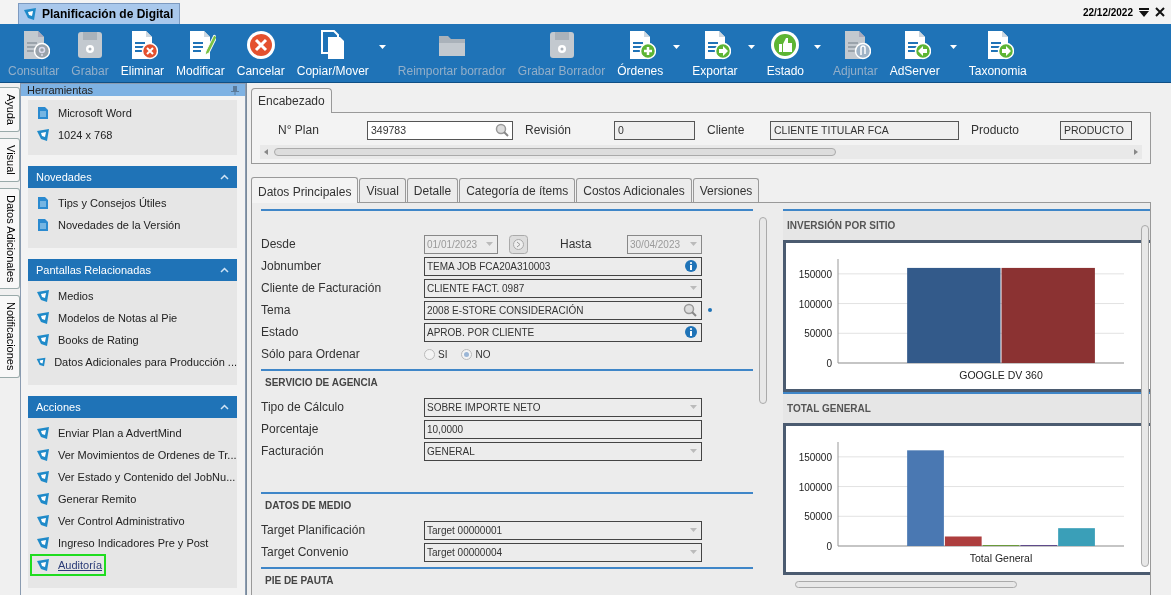  I want to click on group-title: Novedades, so click(64, 177).